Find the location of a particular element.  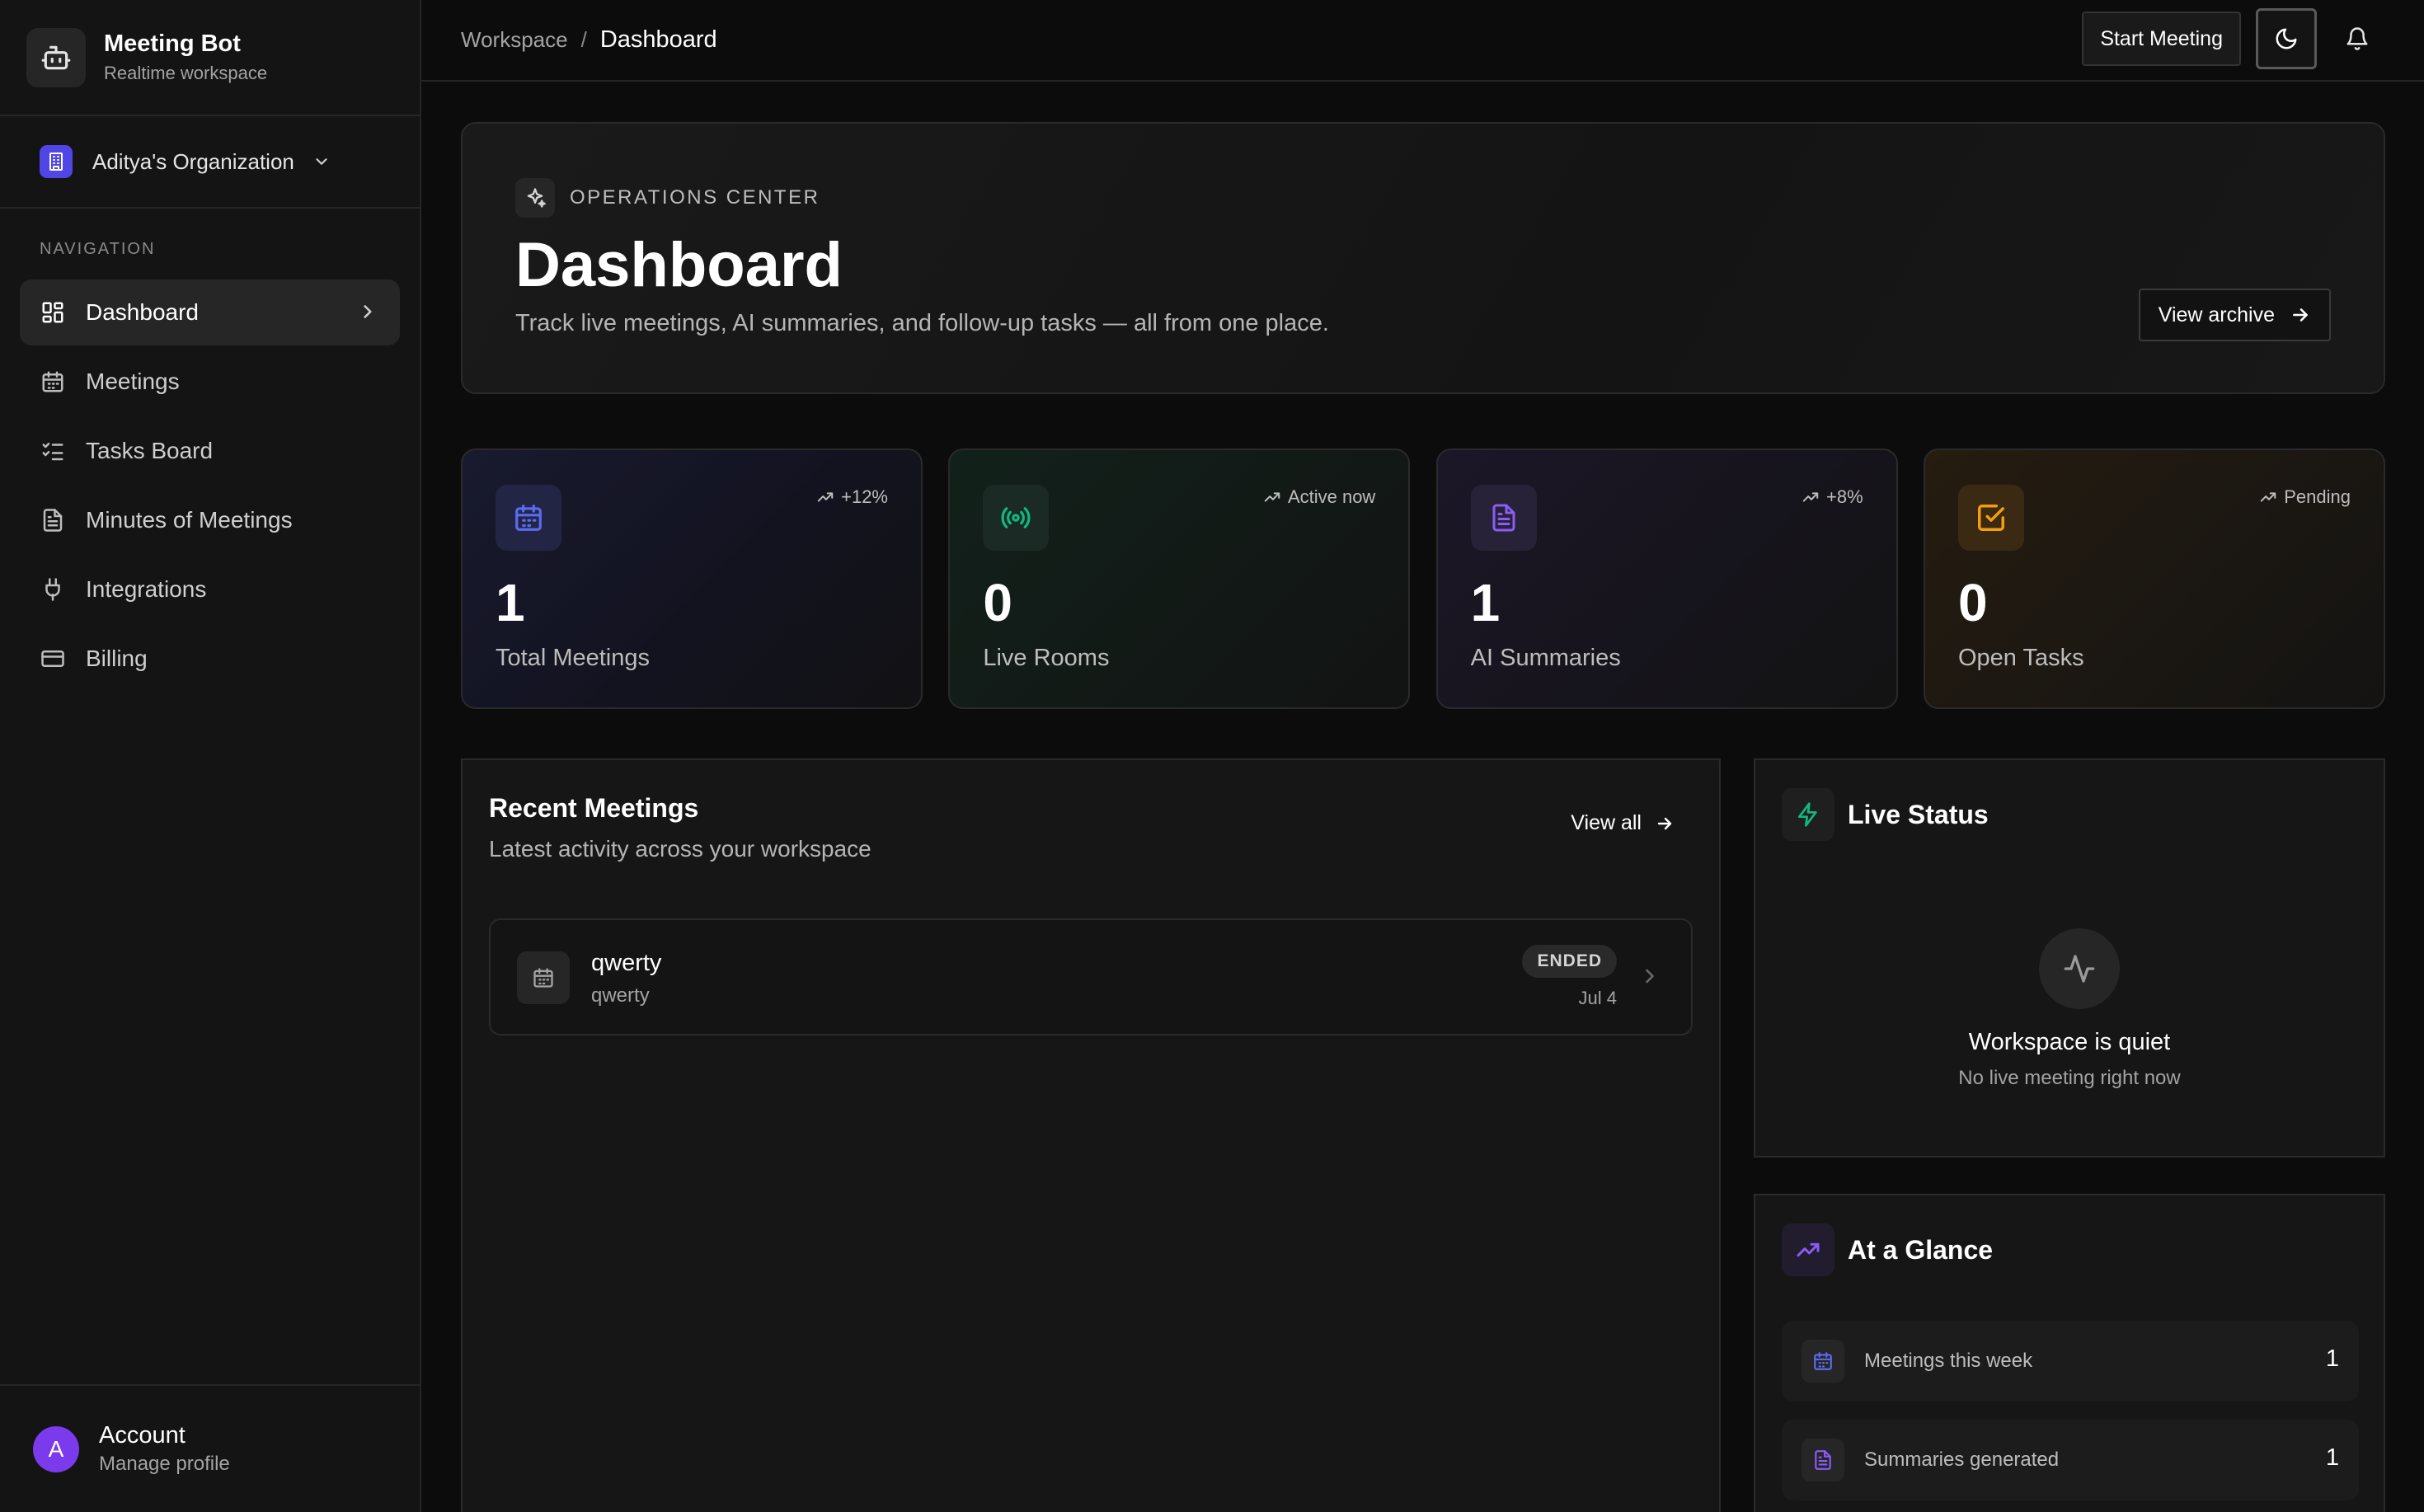

bell-icon is located at coordinates (2357, 39).